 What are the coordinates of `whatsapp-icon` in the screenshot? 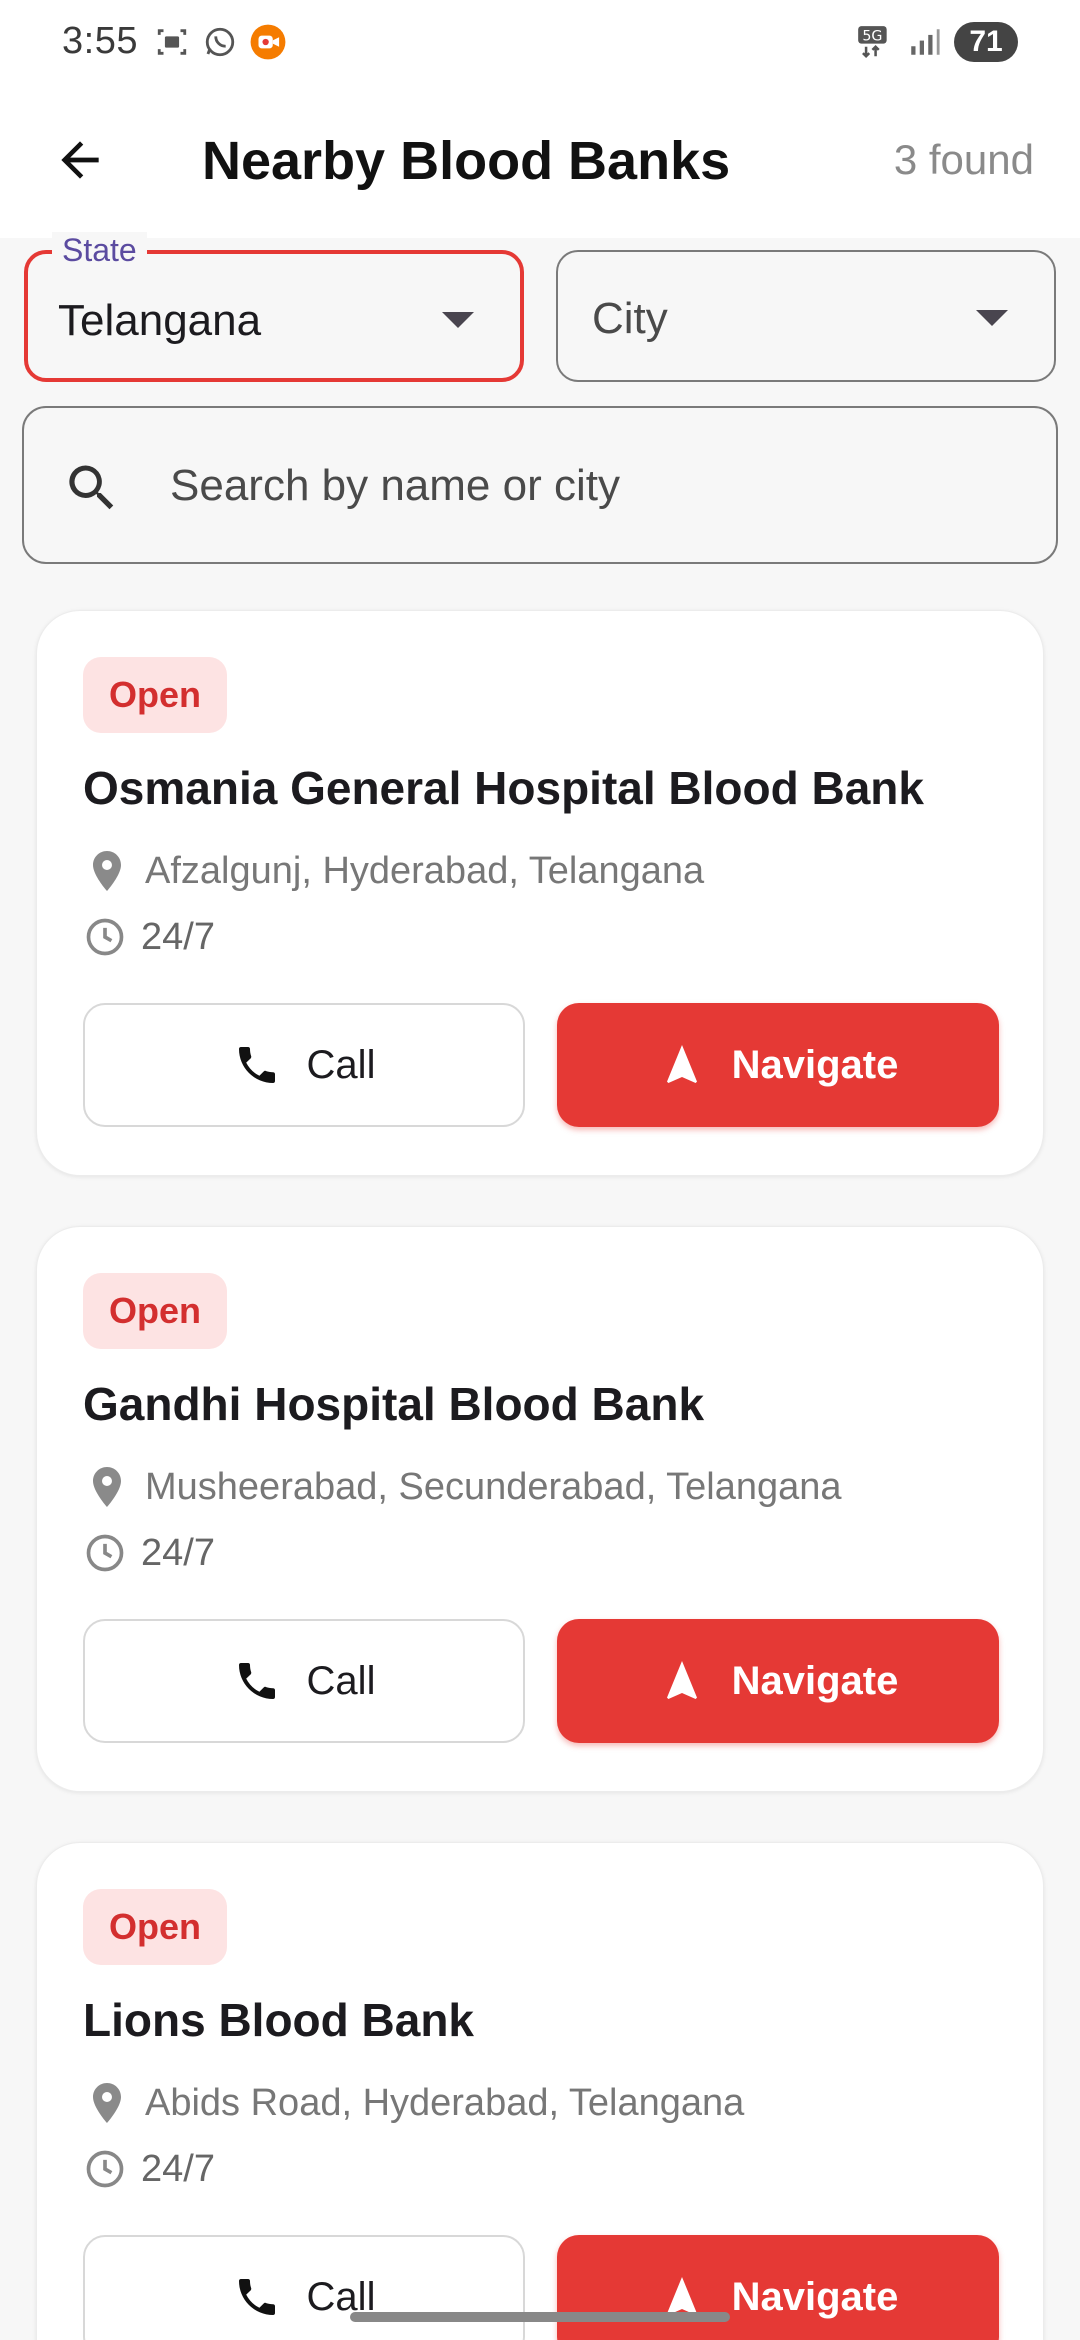 It's located at (220, 42).